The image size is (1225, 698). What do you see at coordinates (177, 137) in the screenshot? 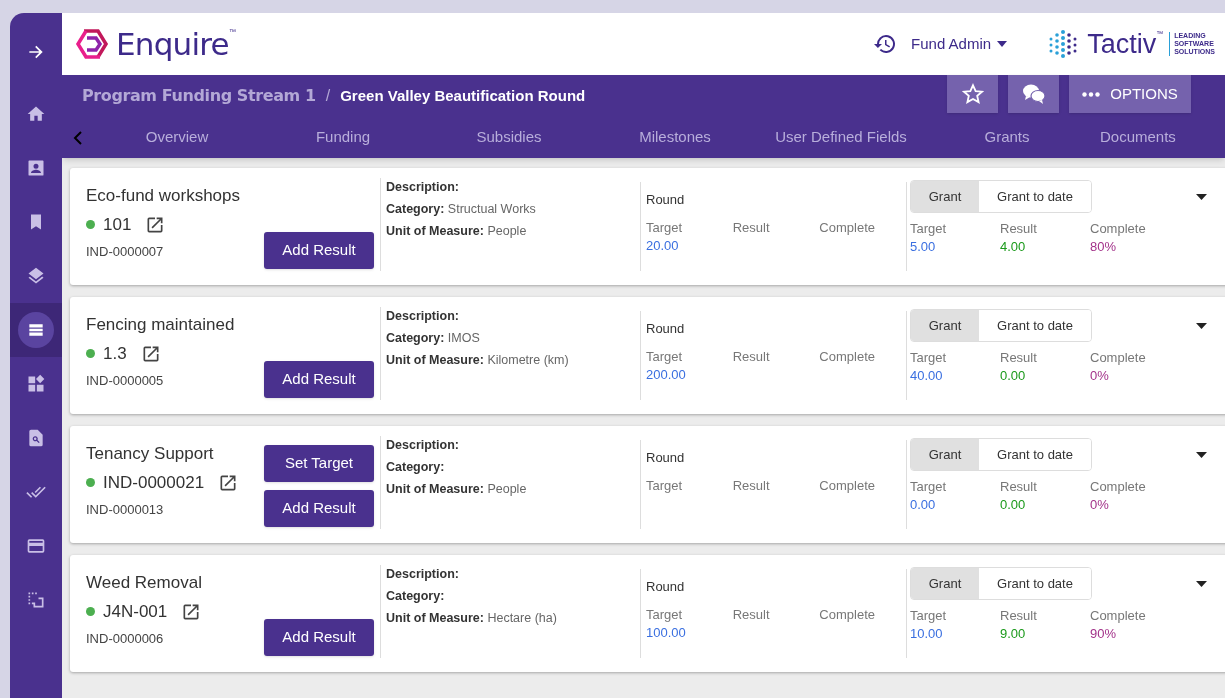
I see `nav-tab: Overview` at bounding box center [177, 137].